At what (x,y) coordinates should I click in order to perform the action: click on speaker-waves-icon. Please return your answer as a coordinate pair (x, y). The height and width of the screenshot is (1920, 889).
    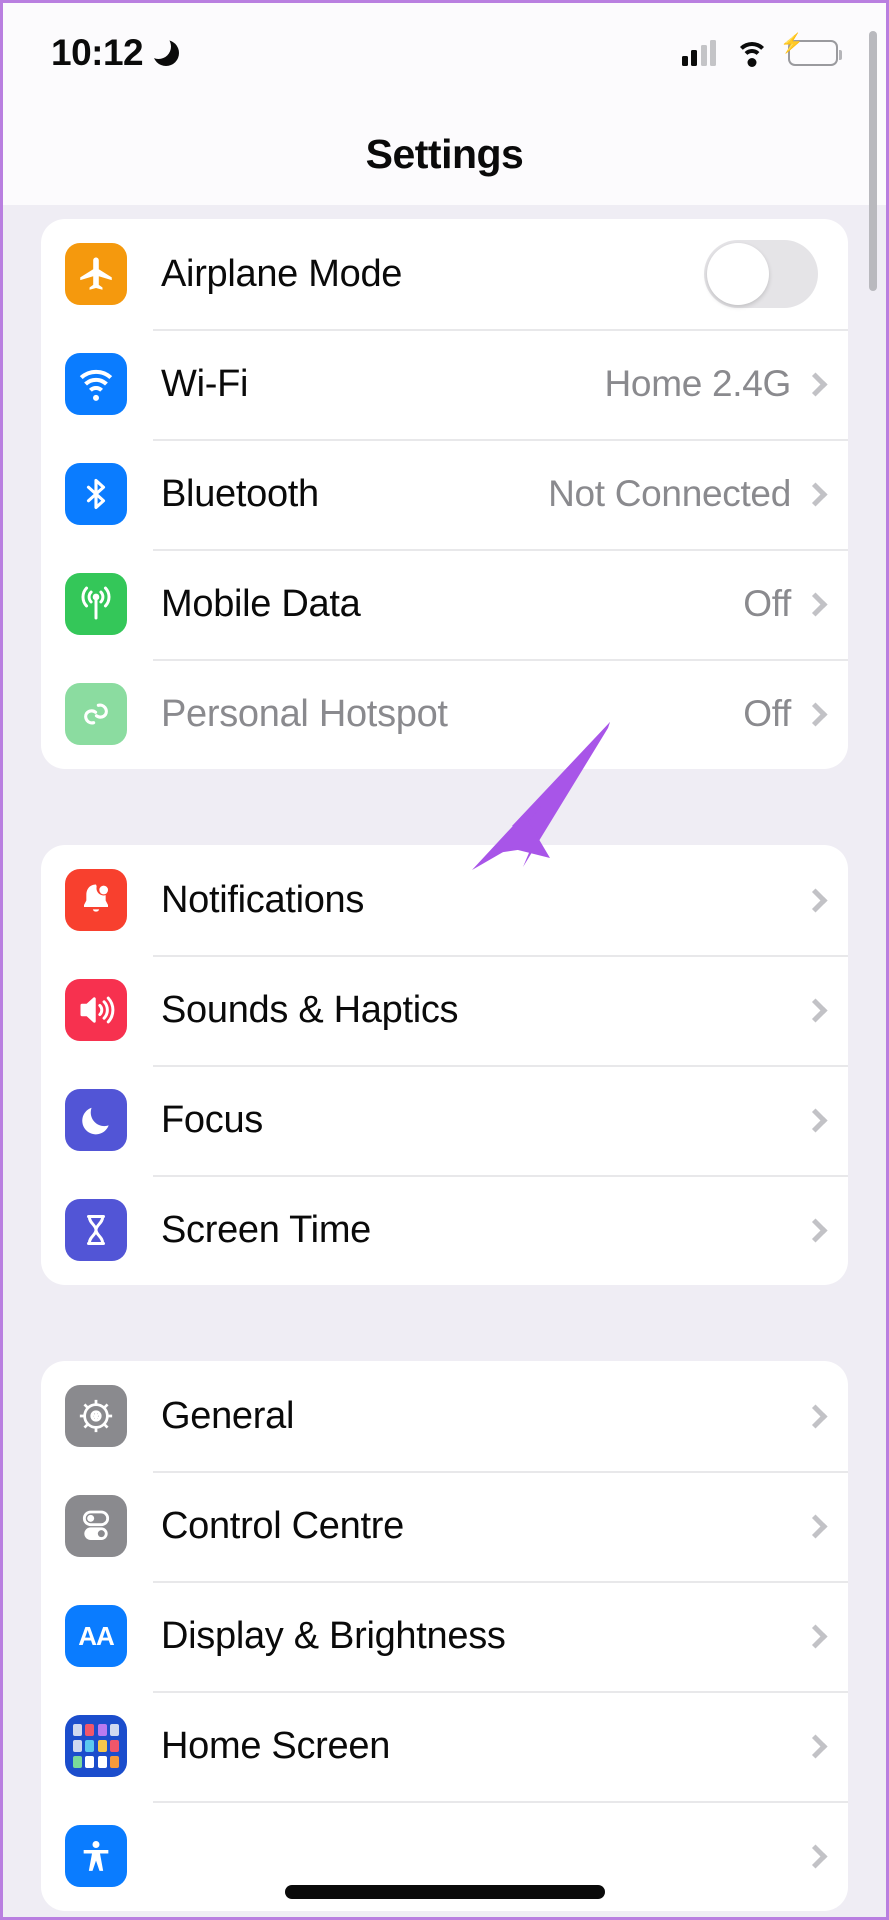
    Looking at the image, I should click on (96, 1010).